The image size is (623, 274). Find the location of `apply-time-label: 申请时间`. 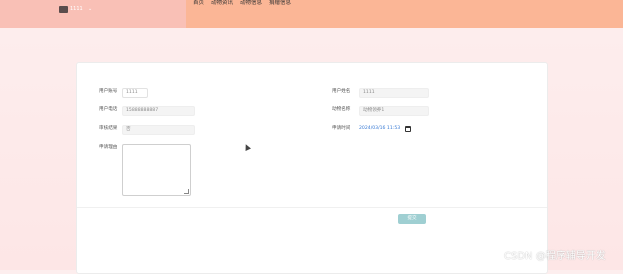

apply-time-label: 申请时间 is located at coordinates (341, 128).